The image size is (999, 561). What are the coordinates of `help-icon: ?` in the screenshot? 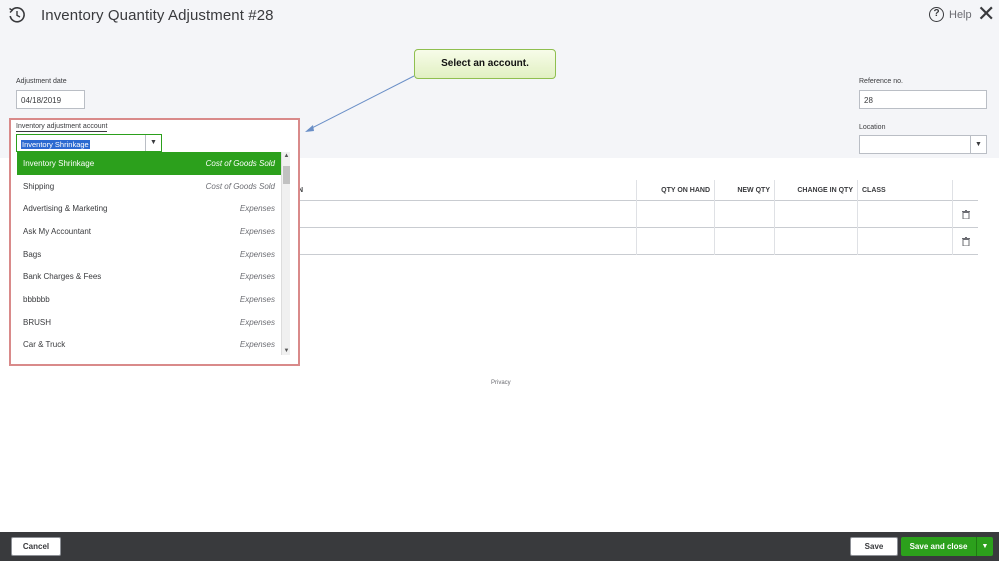 It's located at (936, 14).